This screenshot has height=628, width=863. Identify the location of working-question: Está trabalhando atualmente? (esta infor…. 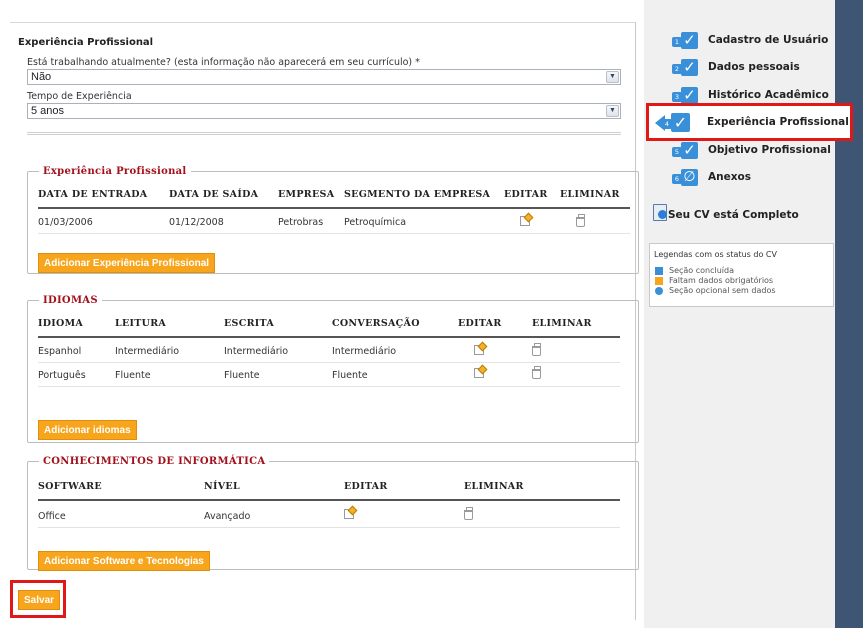
(324, 71).